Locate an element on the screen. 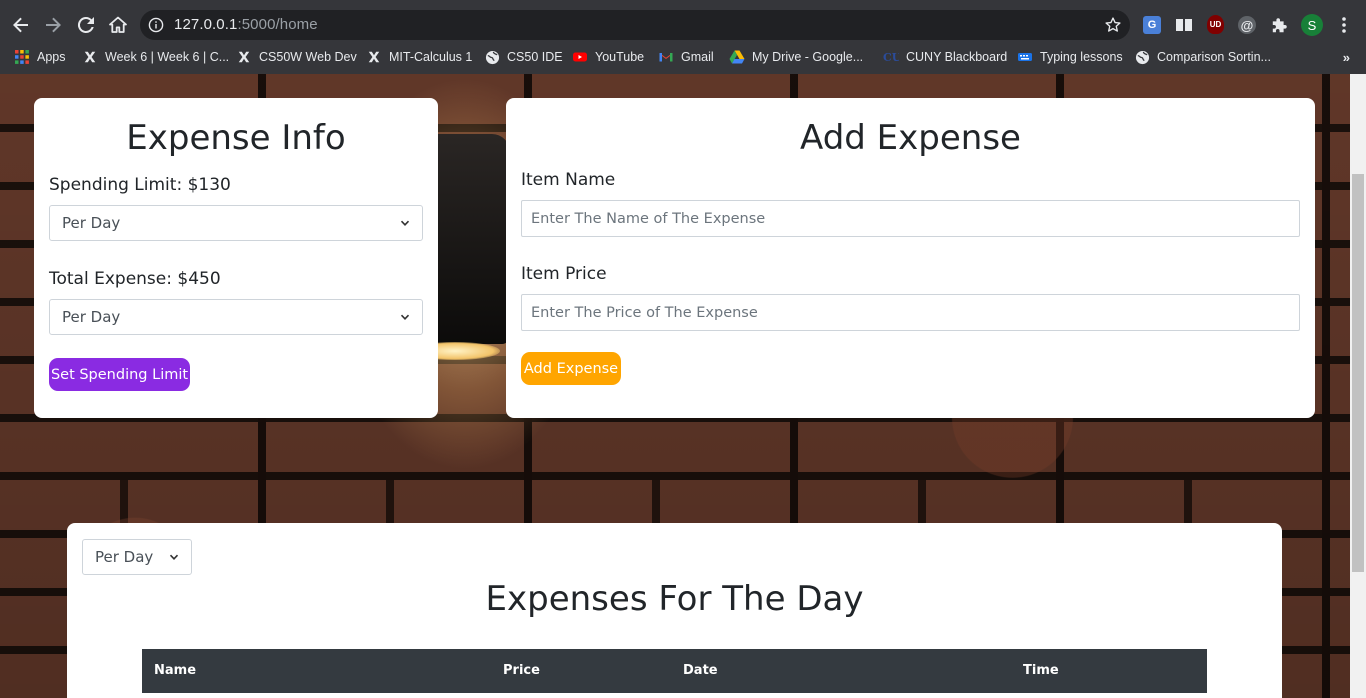 The image size is (1366, 698). bookmark-apps: Apps is located at coordinates (40, 57).